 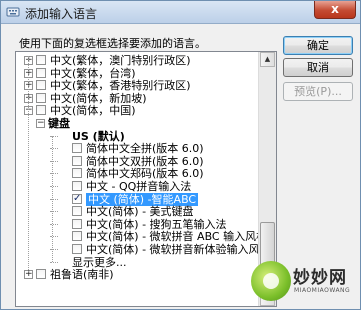 I want to click on title-bar: 添加输入语言 x, so click(x=180, y=12).